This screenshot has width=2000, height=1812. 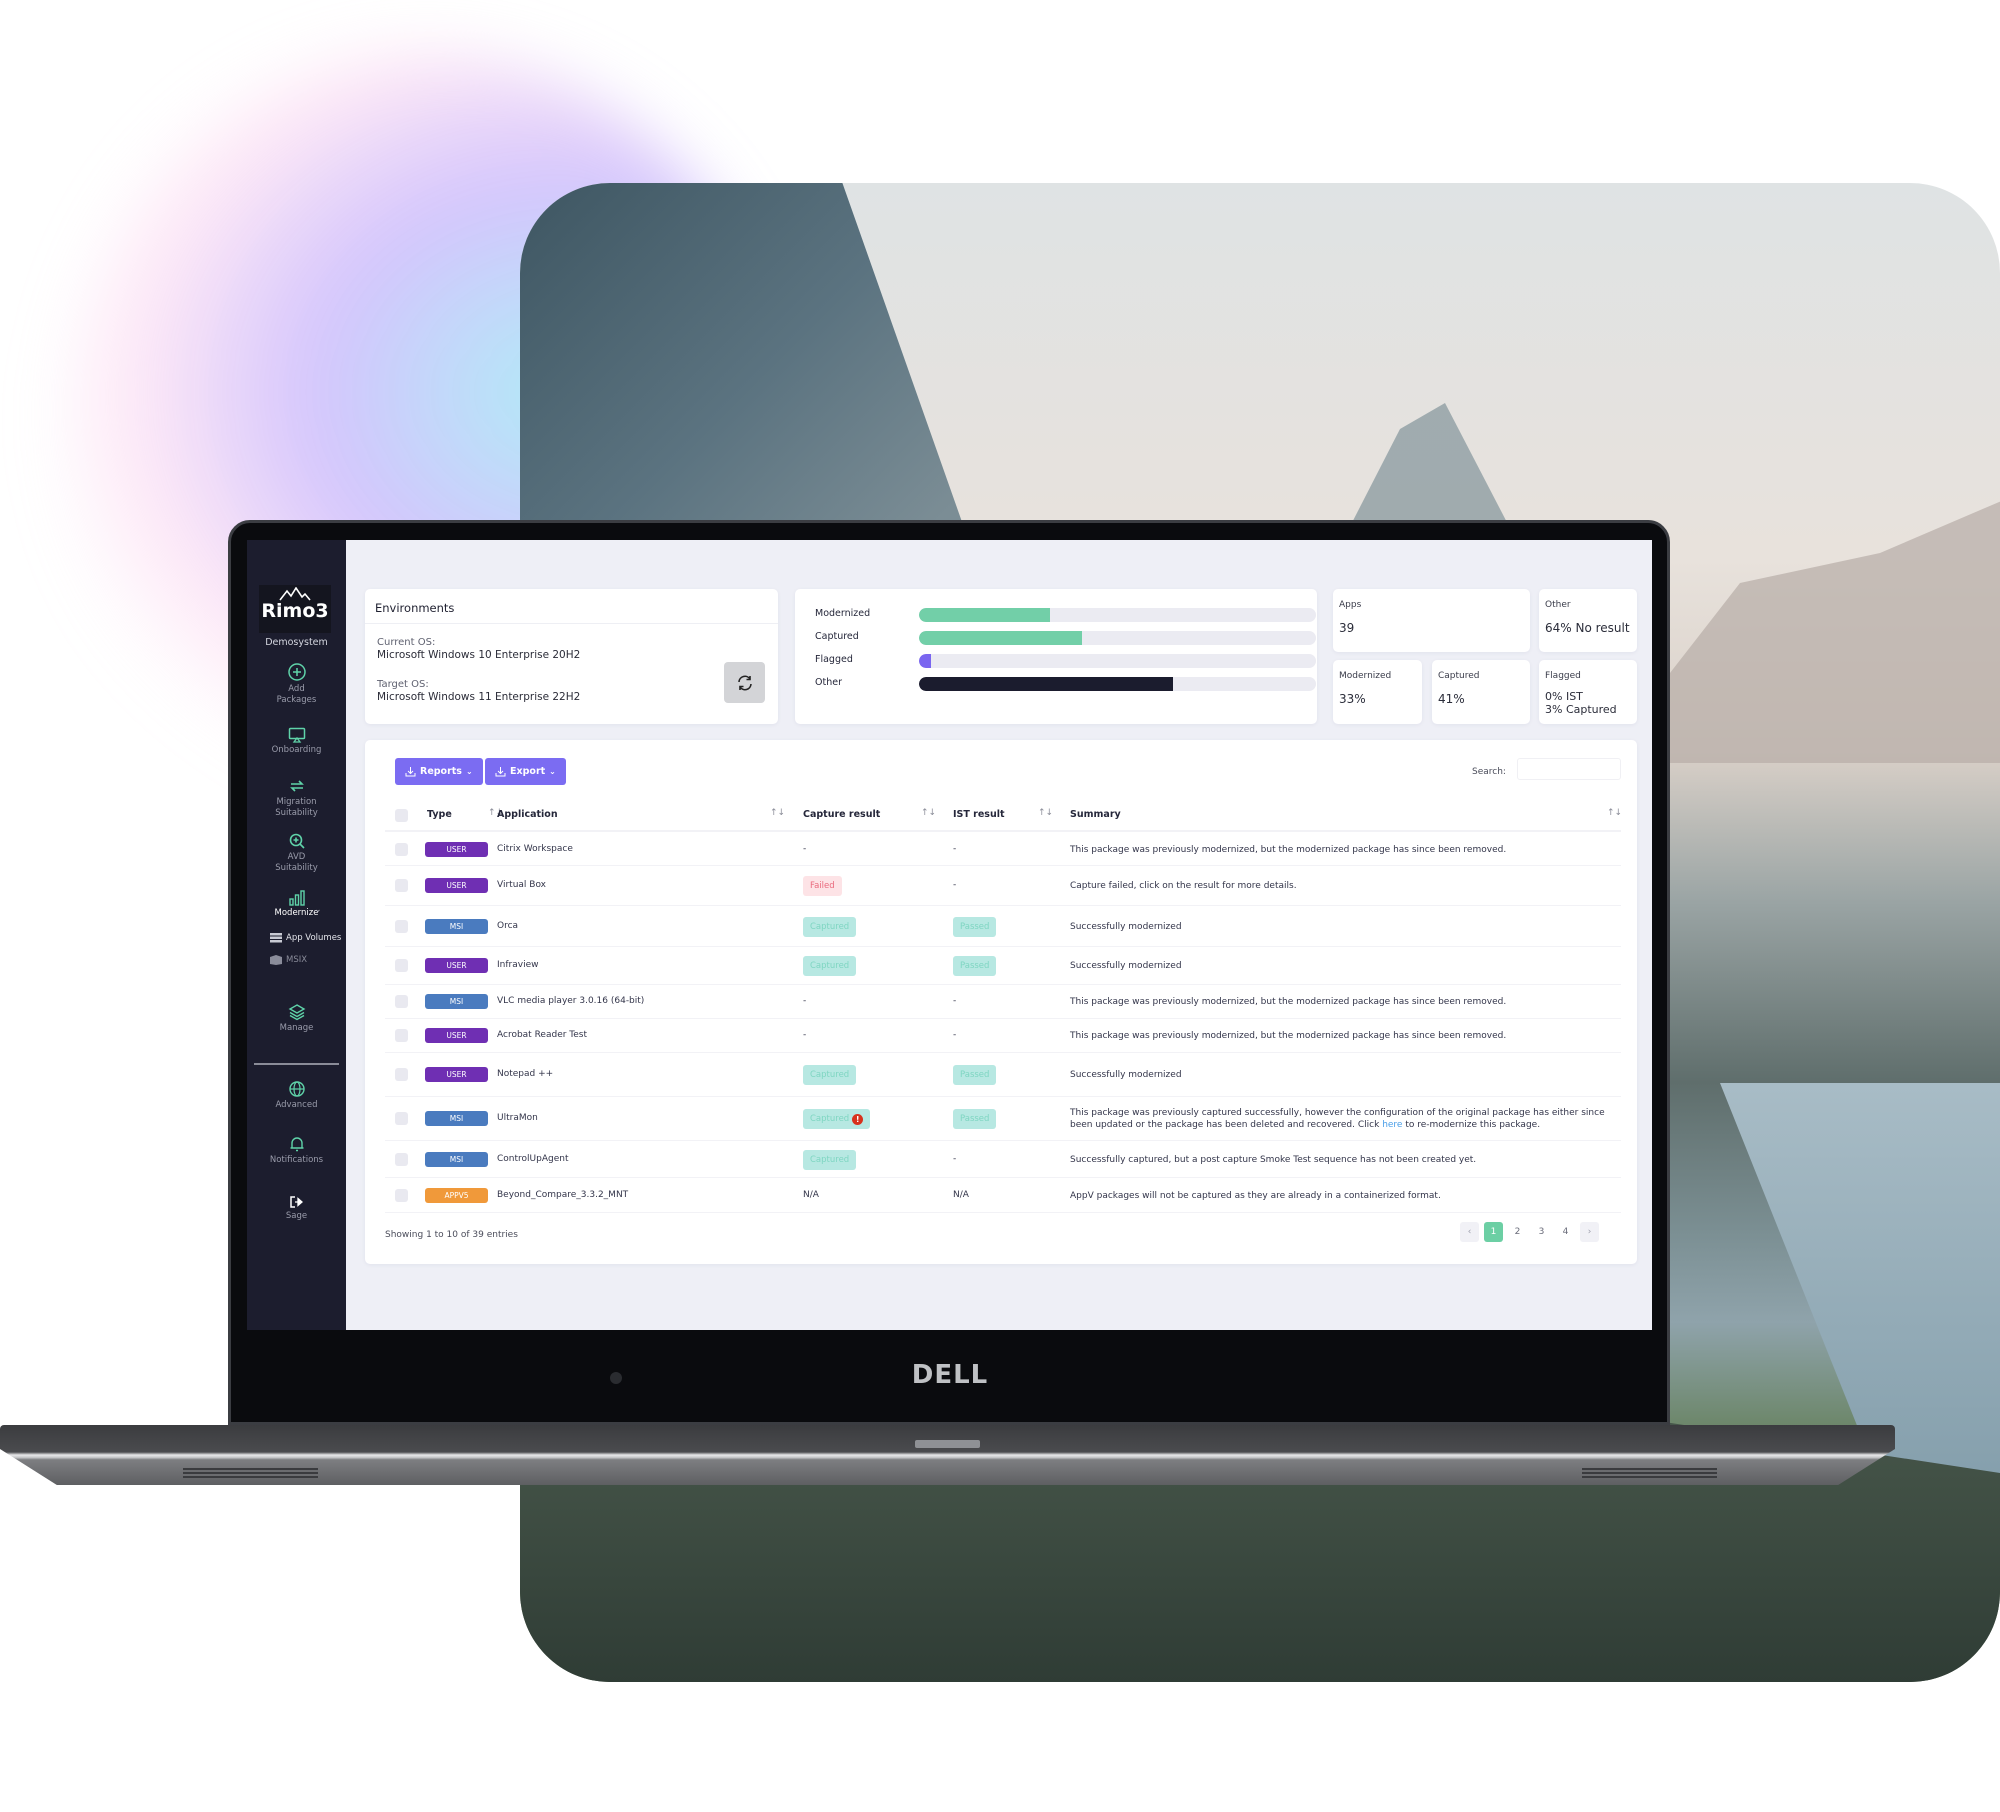 I want to click on application-name: Infraview, so click(x=517, y=965).